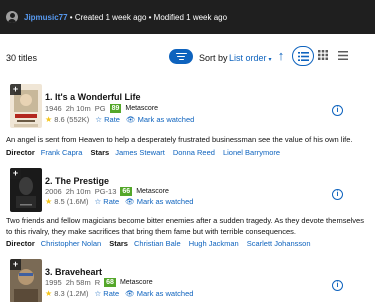 The image size is (375, 302). I want to click on star-link: Scarlett Johansson, so click(279, 243).